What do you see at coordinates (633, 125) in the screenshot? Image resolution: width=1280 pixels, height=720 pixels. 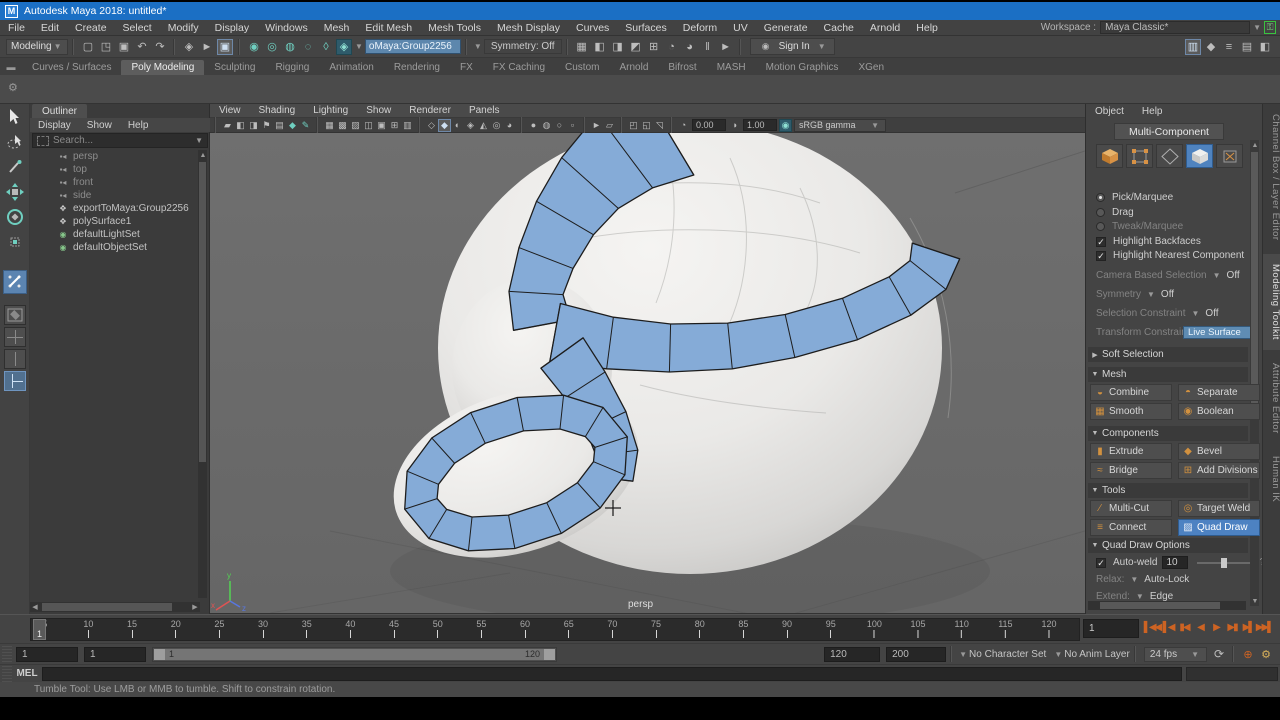 I see `single-pane-icon: ◰` at bounding box center [633, 125].